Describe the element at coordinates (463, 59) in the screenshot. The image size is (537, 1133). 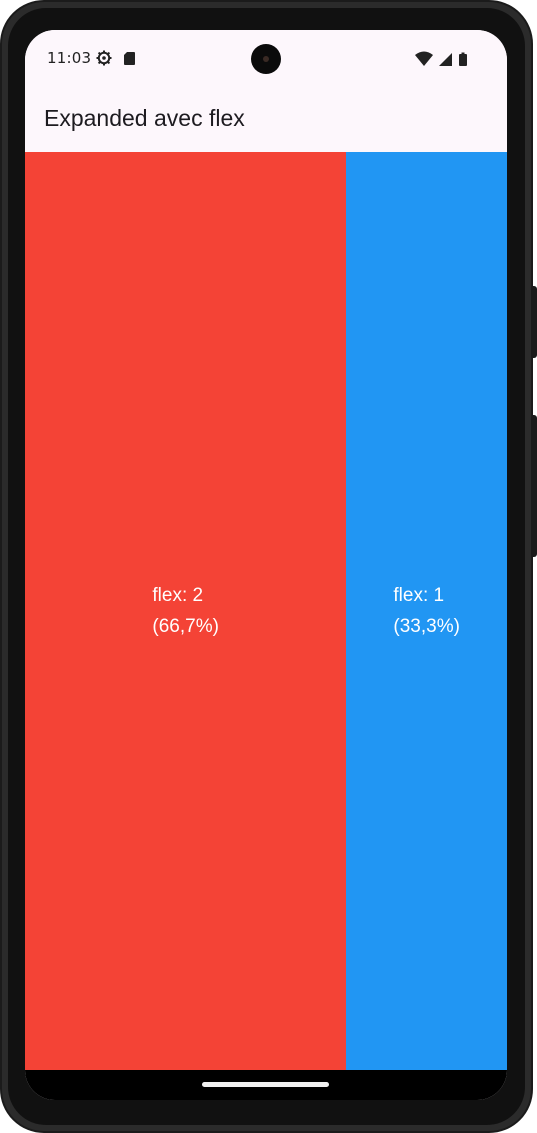
I see `battery-icon` at that location.